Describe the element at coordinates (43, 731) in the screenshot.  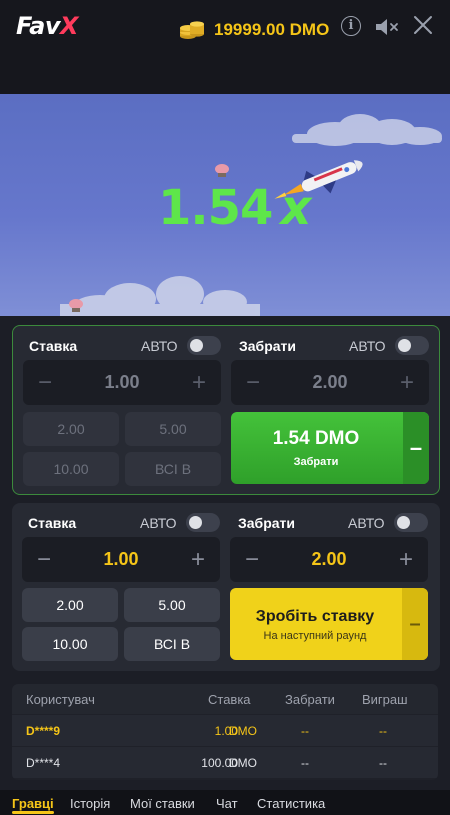
I see `row-user: D****9` at that location.